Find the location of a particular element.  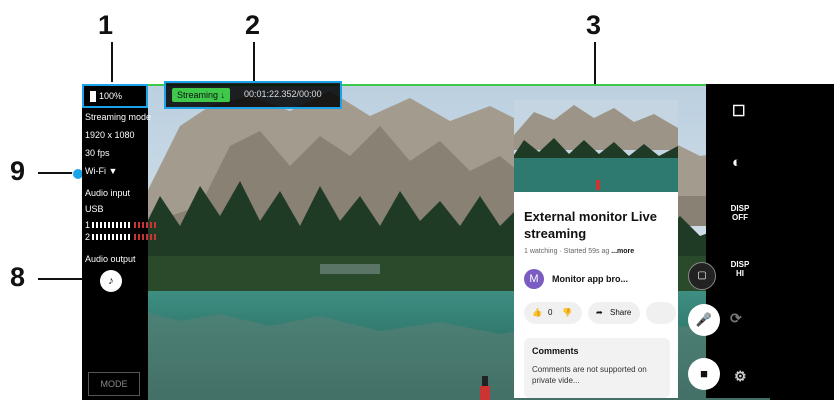

disp-hi-button: DISP HI is located at coordinates (740, 269).